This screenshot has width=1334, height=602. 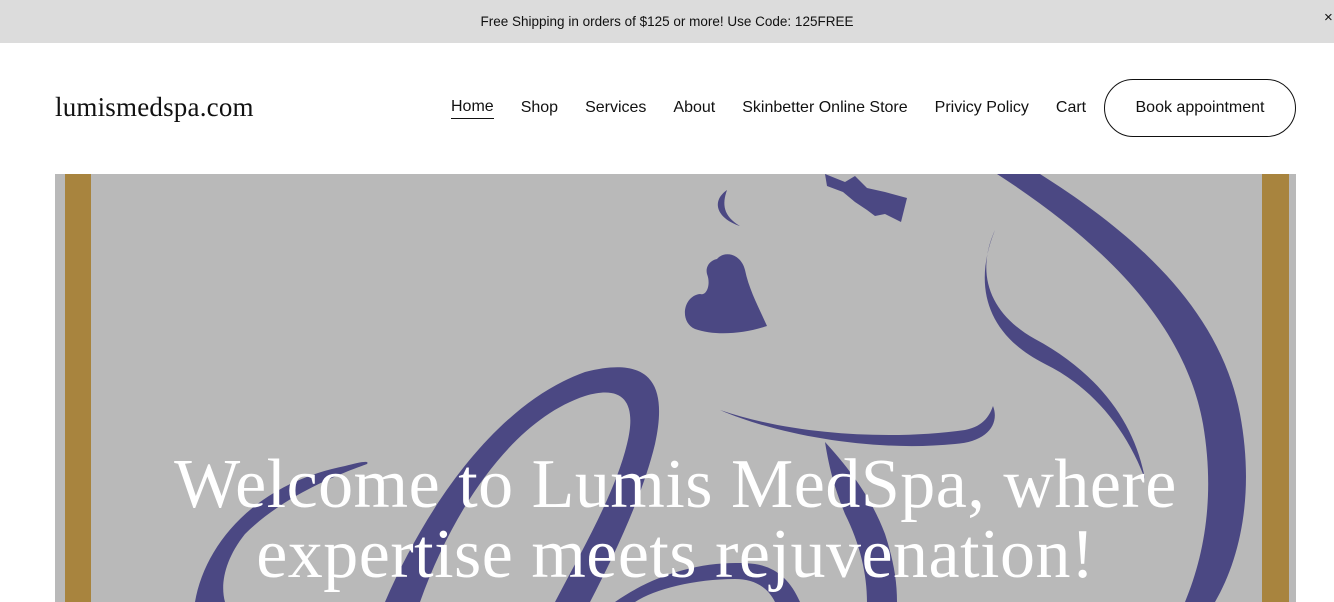 What do you see at coordinates (1200, 108) in the screenshot?
I see `book-appointment-button: Book appointment` at bounding box center [1200, 108].